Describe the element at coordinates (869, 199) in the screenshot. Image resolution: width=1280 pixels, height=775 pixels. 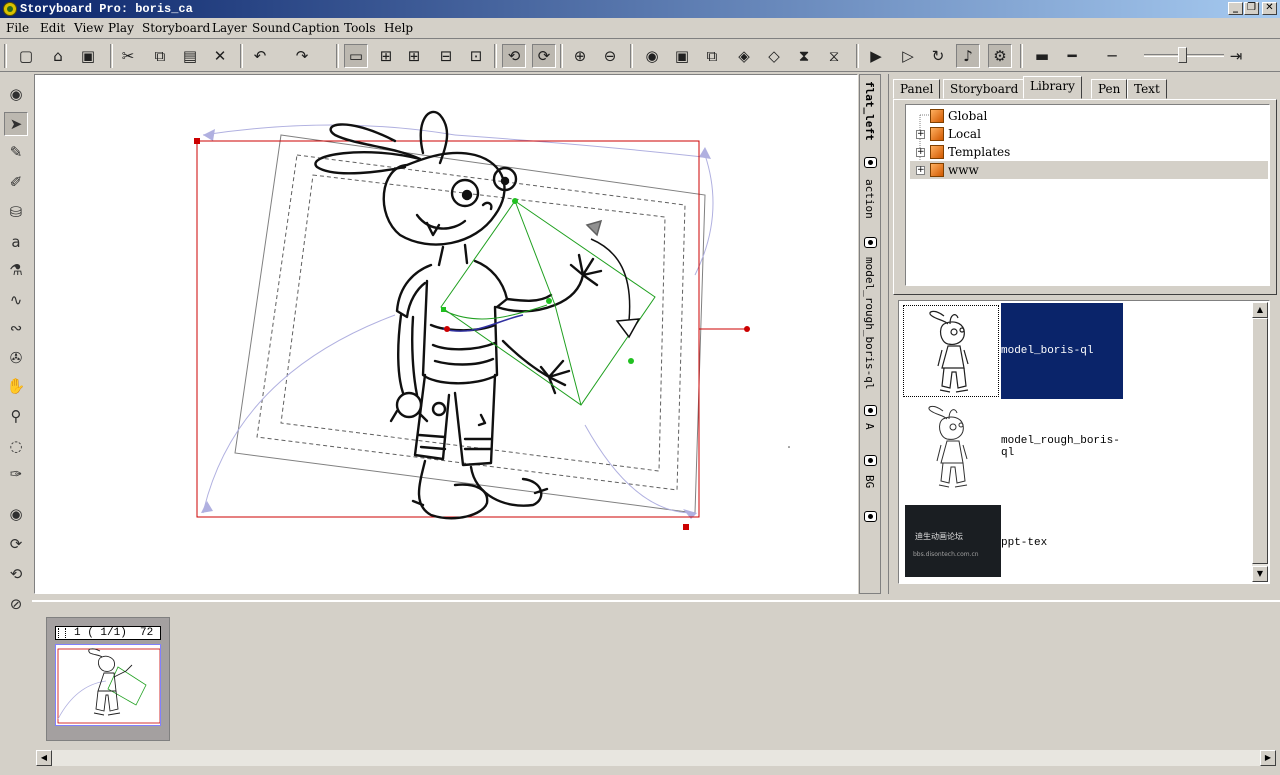
I see `layer-label-action: action` at that location.